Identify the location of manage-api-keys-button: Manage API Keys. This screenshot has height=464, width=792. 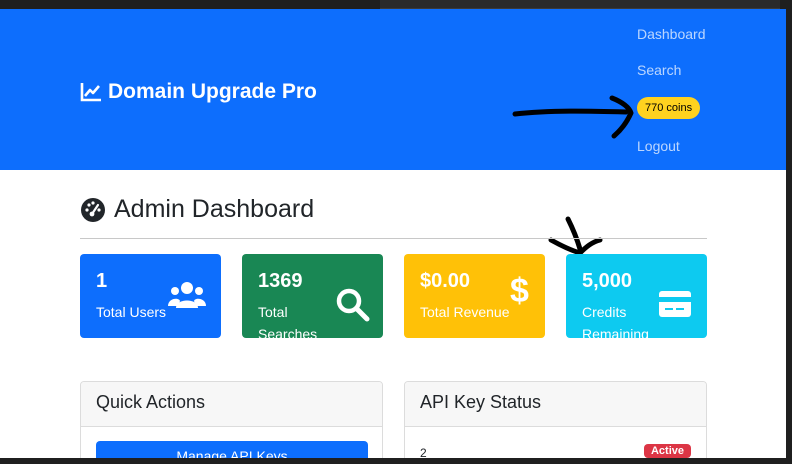
(232, 449).